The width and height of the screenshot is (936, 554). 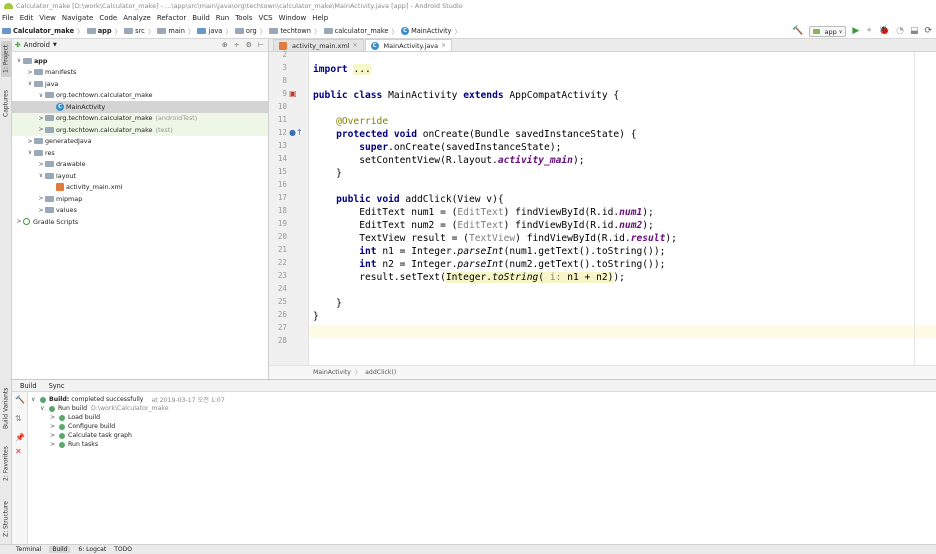 I want to click on tree-item: ∨ res, so click(x=140, y=153).